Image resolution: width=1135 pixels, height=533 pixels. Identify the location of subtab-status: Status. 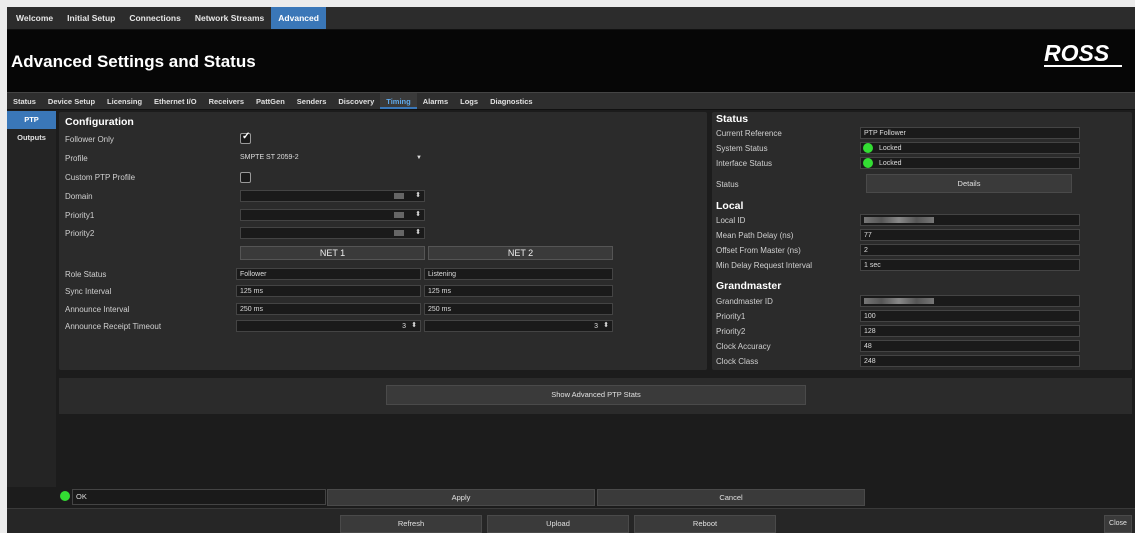
(24, 101).